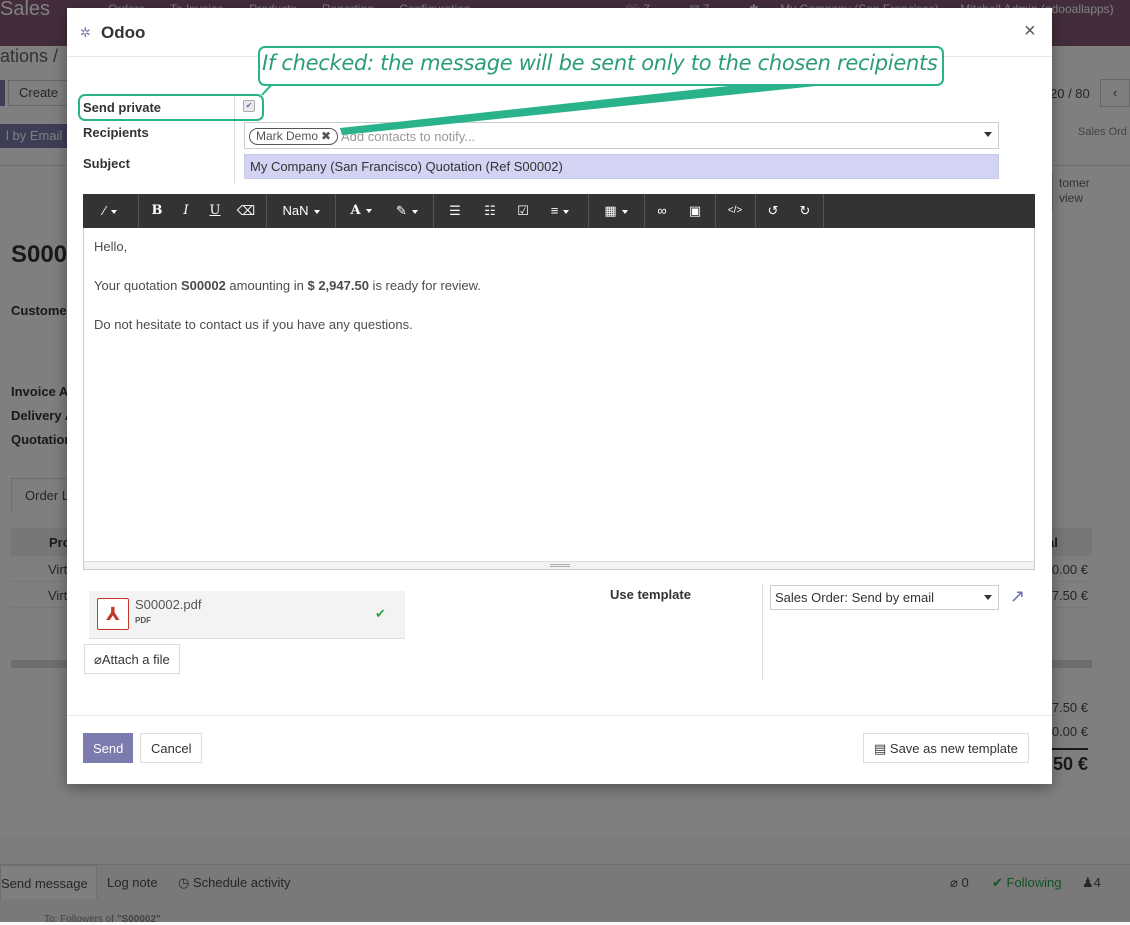  I want to click on italic-button: I, so click(186, 211).